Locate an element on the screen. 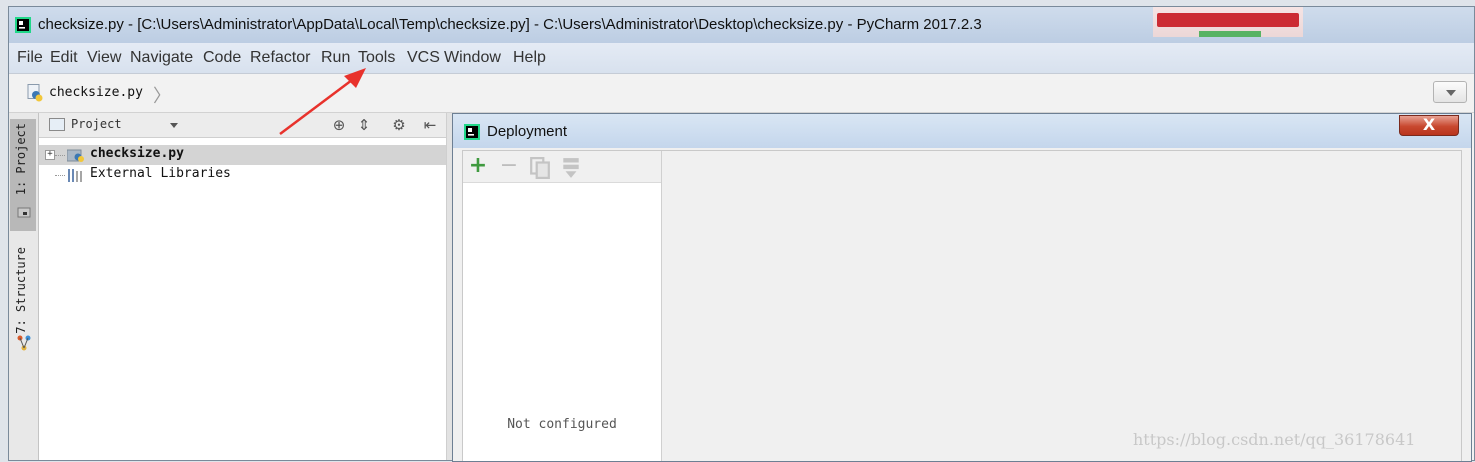 The width and height of the screenshot is (1475, 462). left-tool-strip: 1: Project 7: Structure is located at coordinates (24, 286).